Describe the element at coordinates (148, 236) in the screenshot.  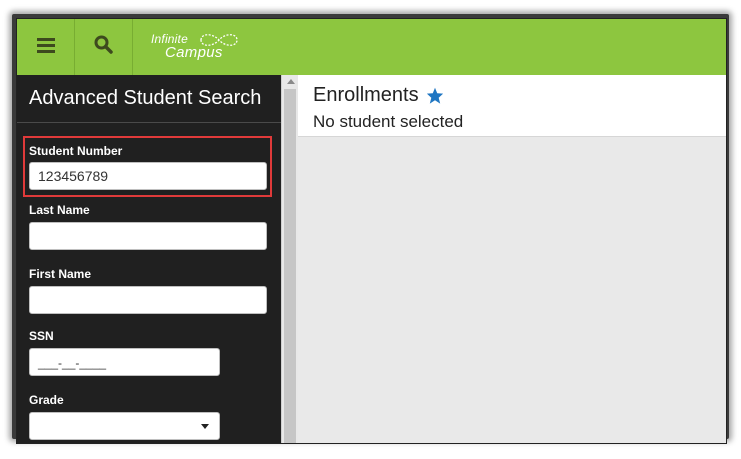
I see `last-name-input` at that location.